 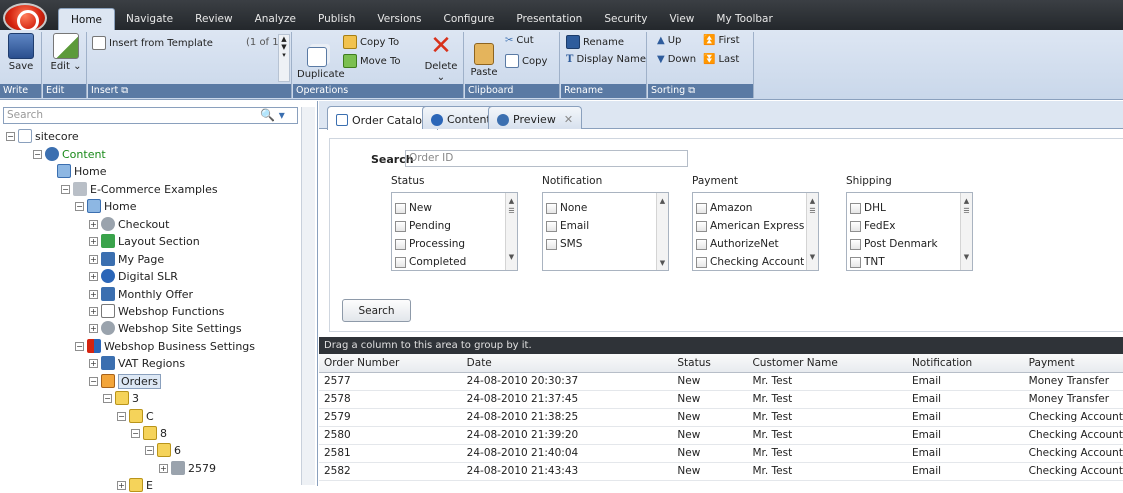 I want to click on shipping-option-tnt: TNT, so click(x=911, y=262).